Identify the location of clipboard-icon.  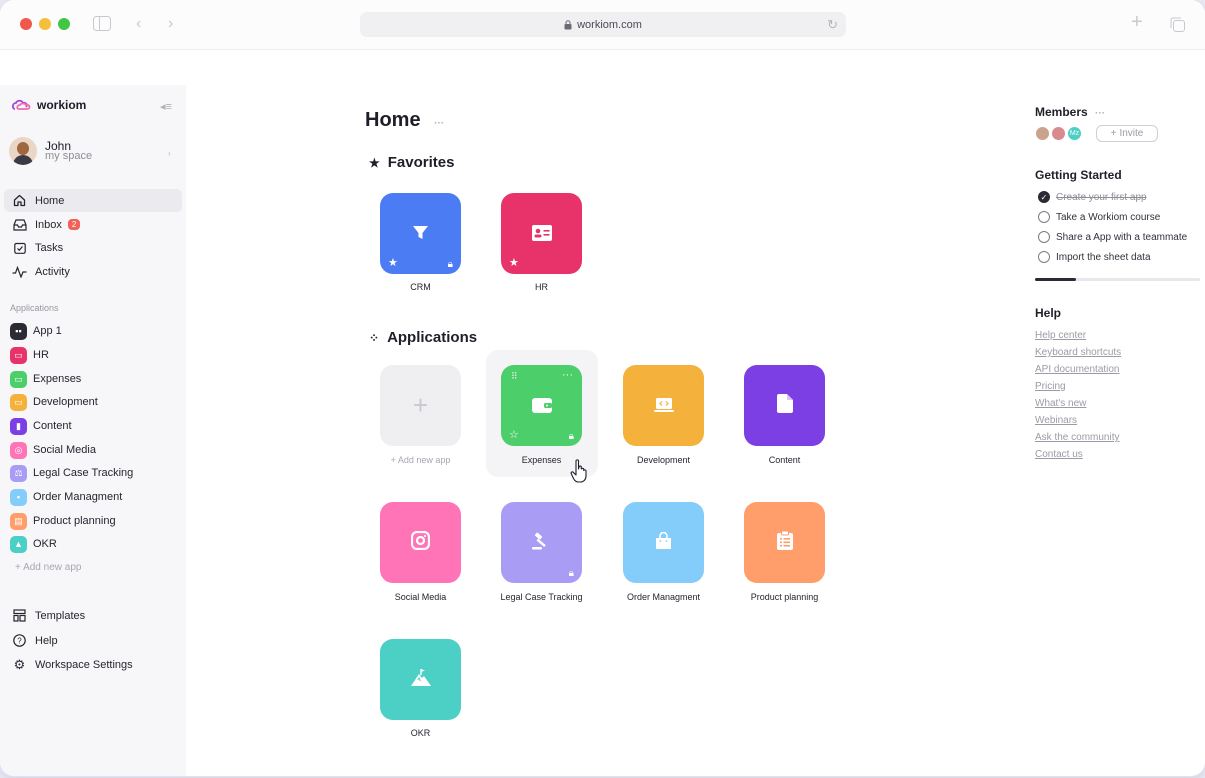
(784, 543).